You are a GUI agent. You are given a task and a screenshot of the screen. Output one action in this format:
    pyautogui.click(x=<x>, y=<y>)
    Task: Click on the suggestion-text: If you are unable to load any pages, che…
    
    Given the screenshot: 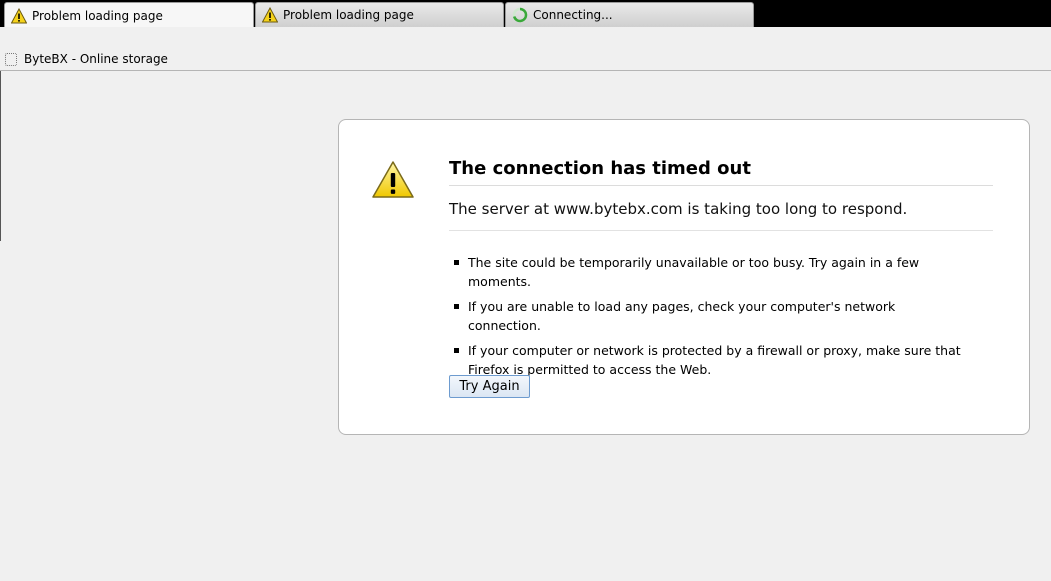 What is the action you would take?
    pyautogui.click(x=682, y=316)
    